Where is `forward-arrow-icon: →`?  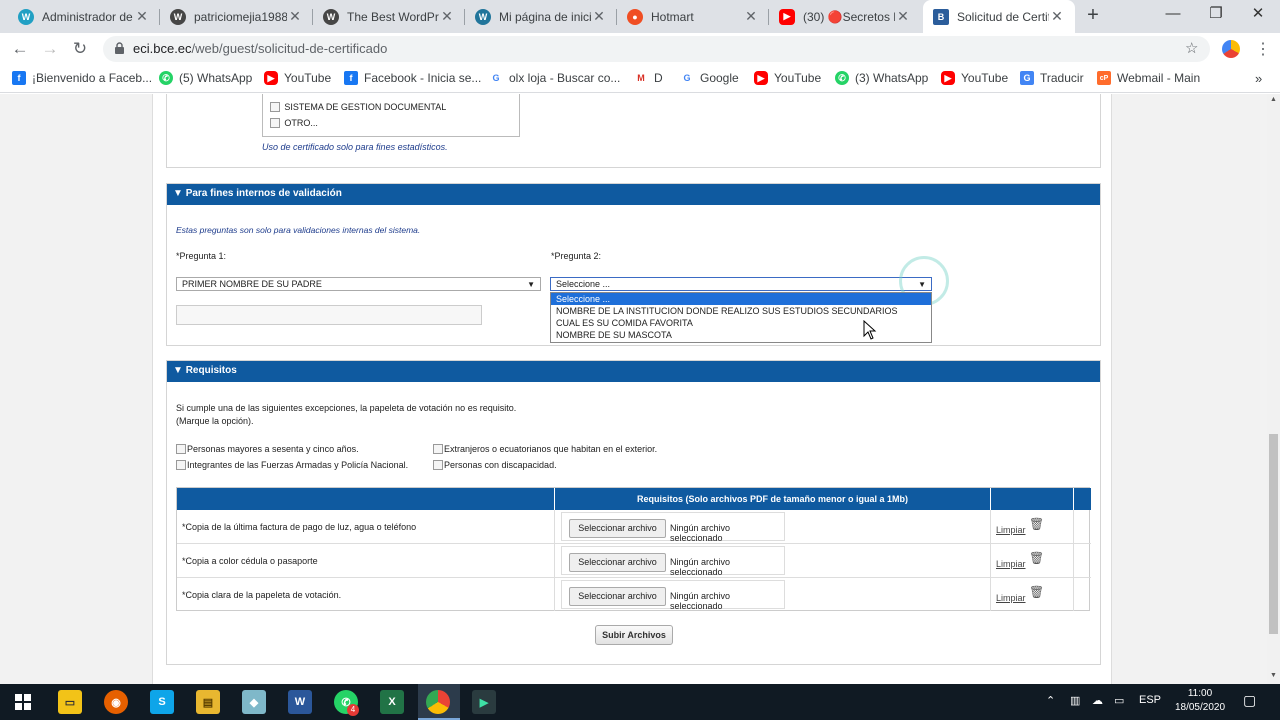
forward-arrow-icon: → is located at coordinates (50, 49).